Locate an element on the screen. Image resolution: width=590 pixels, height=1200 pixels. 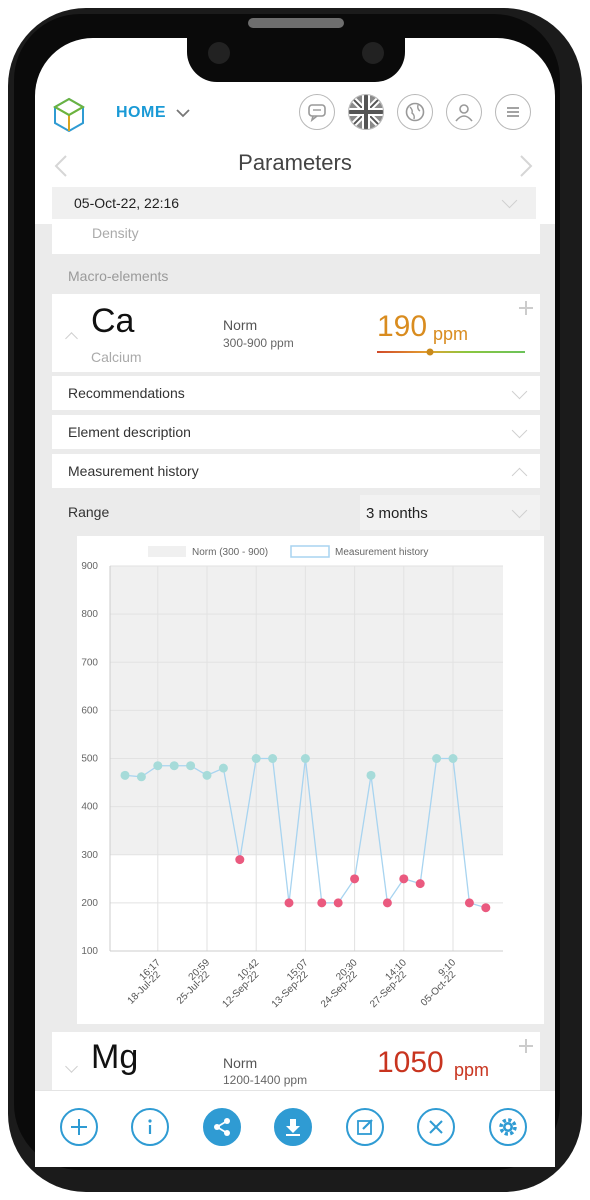
close-icon is located at coordinates (436, 1127).